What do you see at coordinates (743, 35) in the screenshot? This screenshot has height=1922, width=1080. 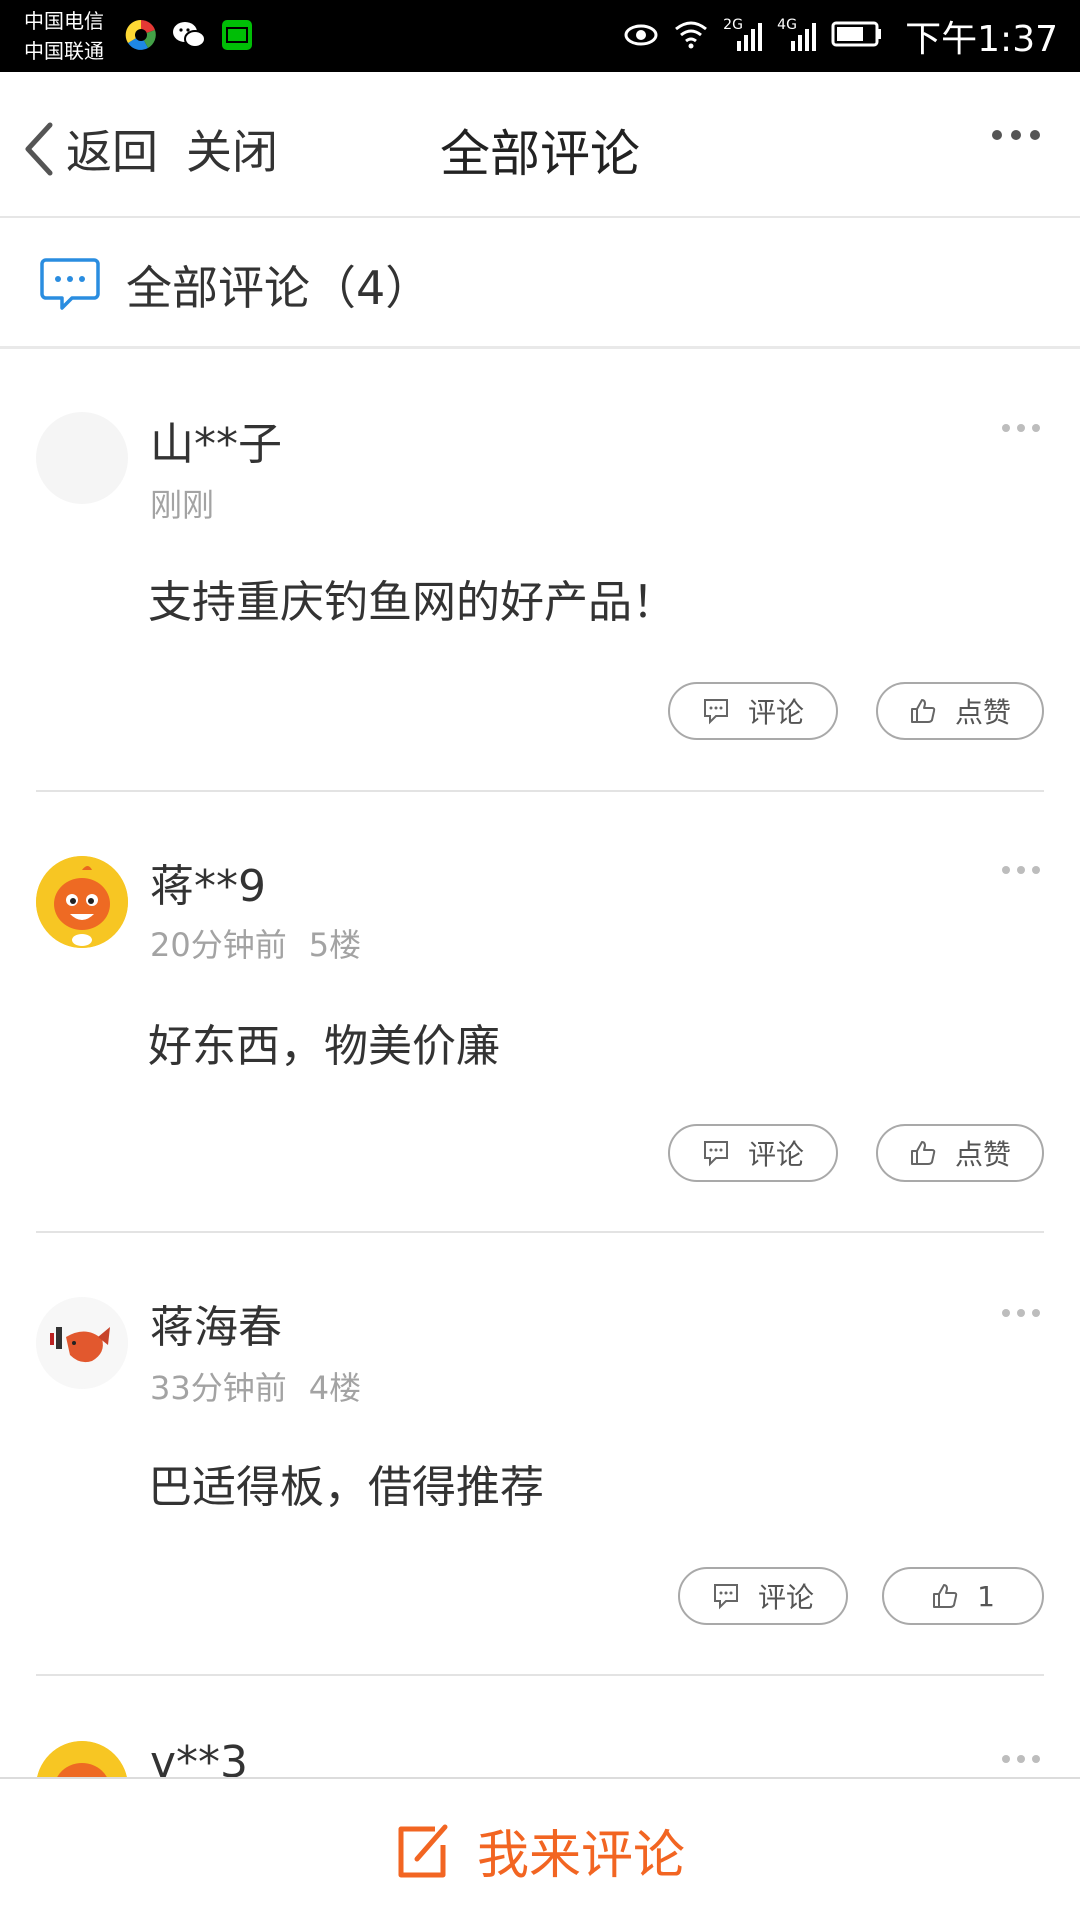 I see `signal-2g-icon: 2G` at bounding box center [743, 35].